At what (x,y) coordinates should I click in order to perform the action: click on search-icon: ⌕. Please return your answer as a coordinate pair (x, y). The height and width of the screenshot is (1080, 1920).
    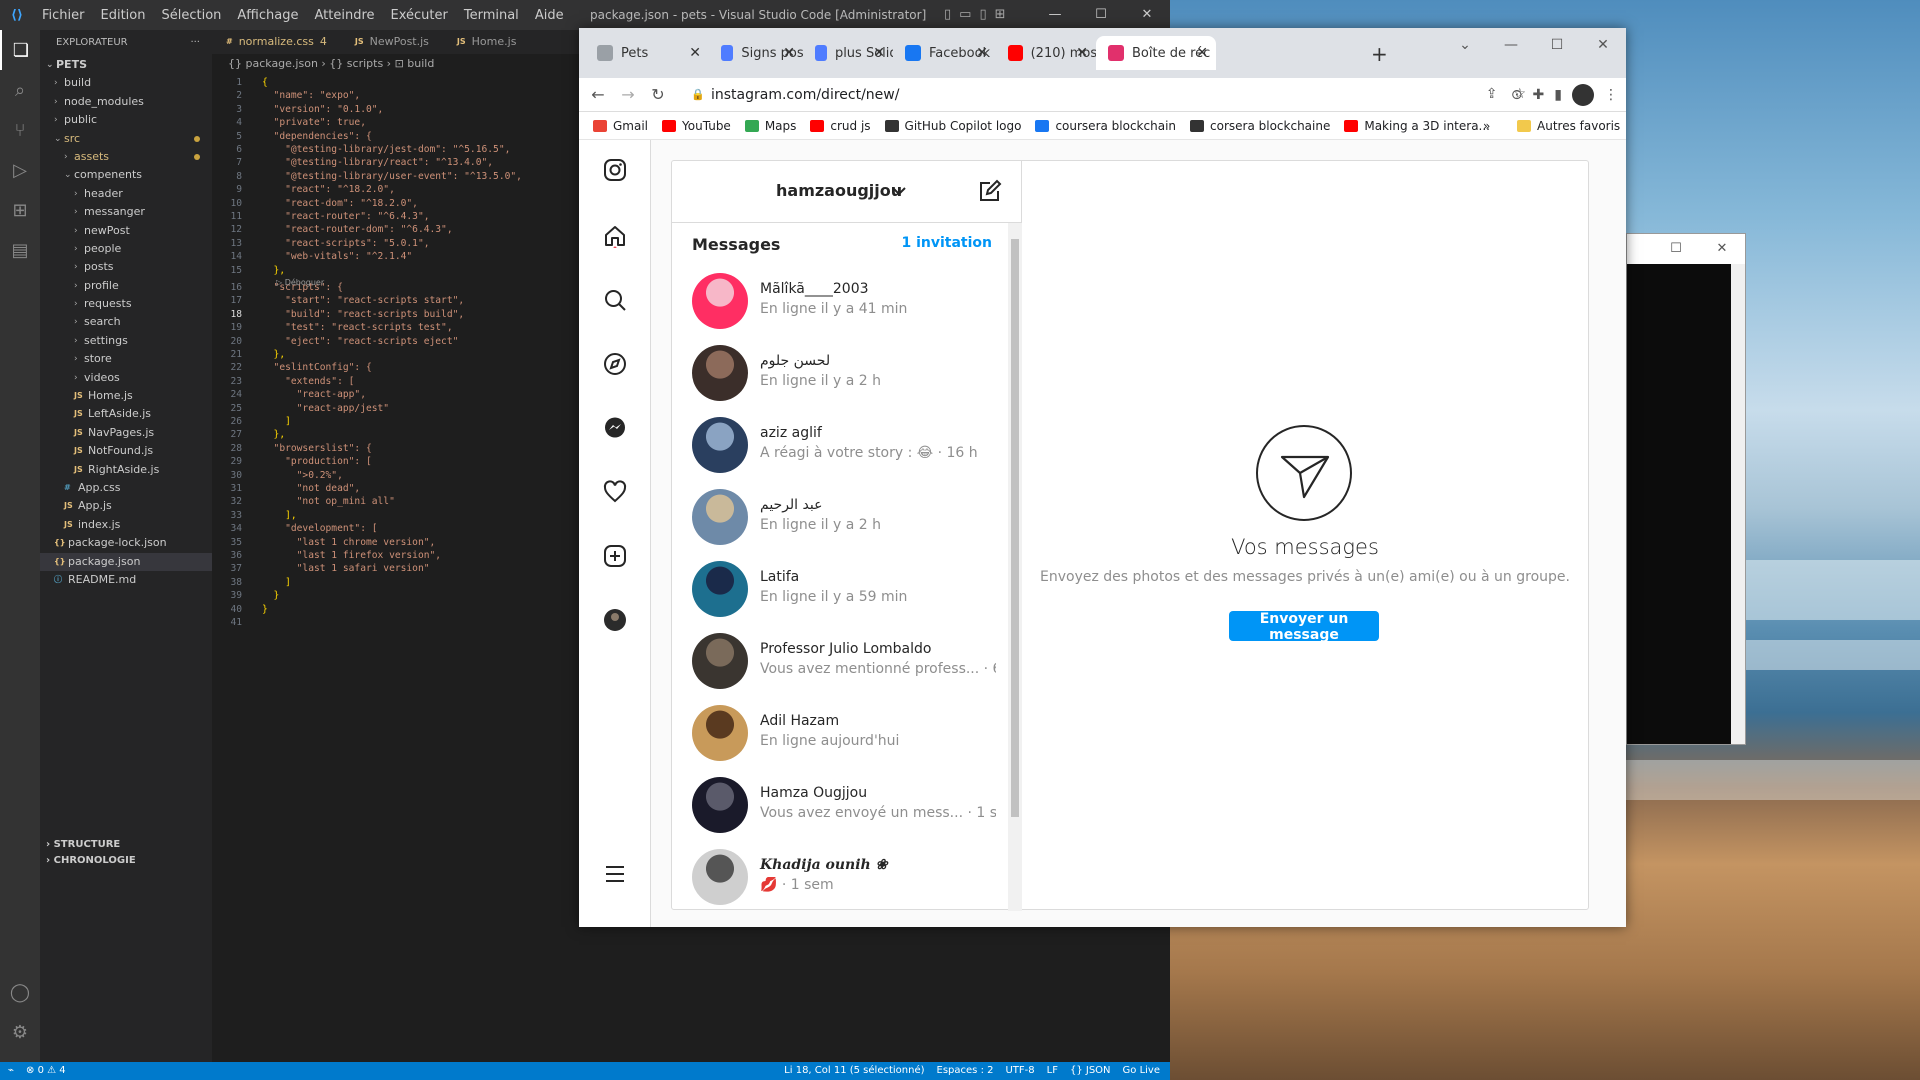
    Looking at the image, I should click on (20, 90).